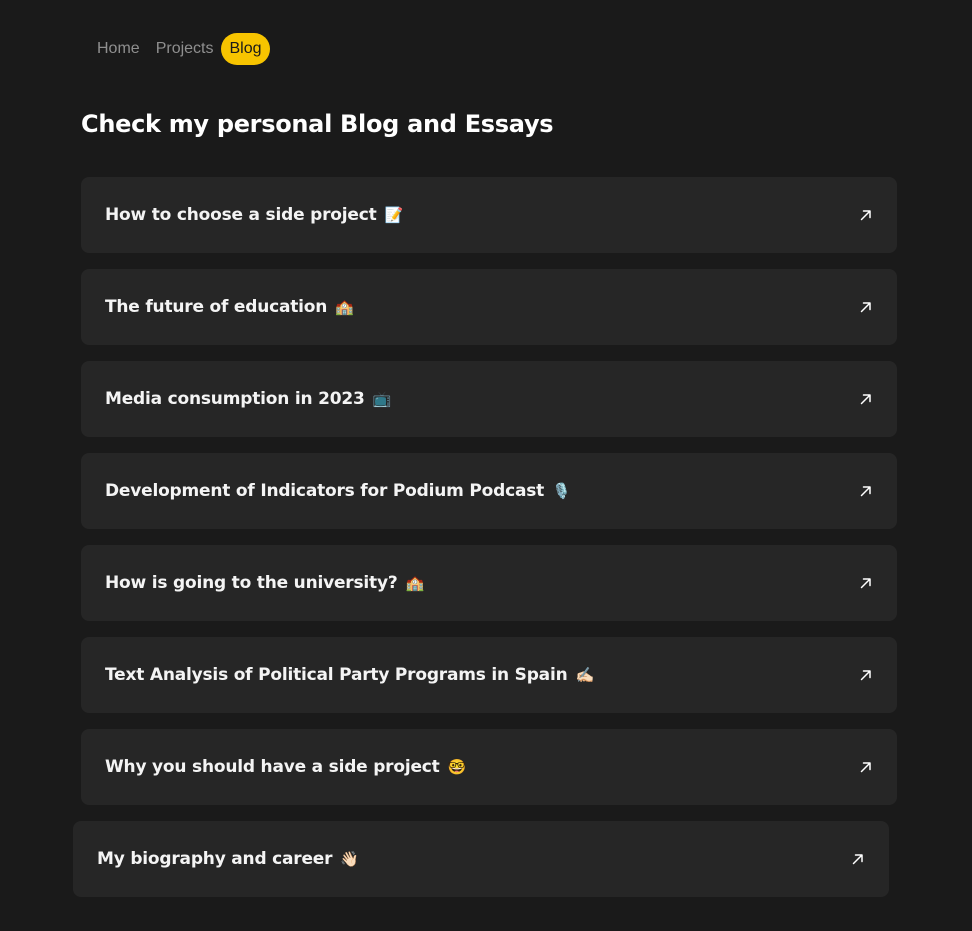 The width and height of the screenshot is (972, 931). I want to click on blog-post-card: Media consumption in 2023 📺, so click(489, 399).